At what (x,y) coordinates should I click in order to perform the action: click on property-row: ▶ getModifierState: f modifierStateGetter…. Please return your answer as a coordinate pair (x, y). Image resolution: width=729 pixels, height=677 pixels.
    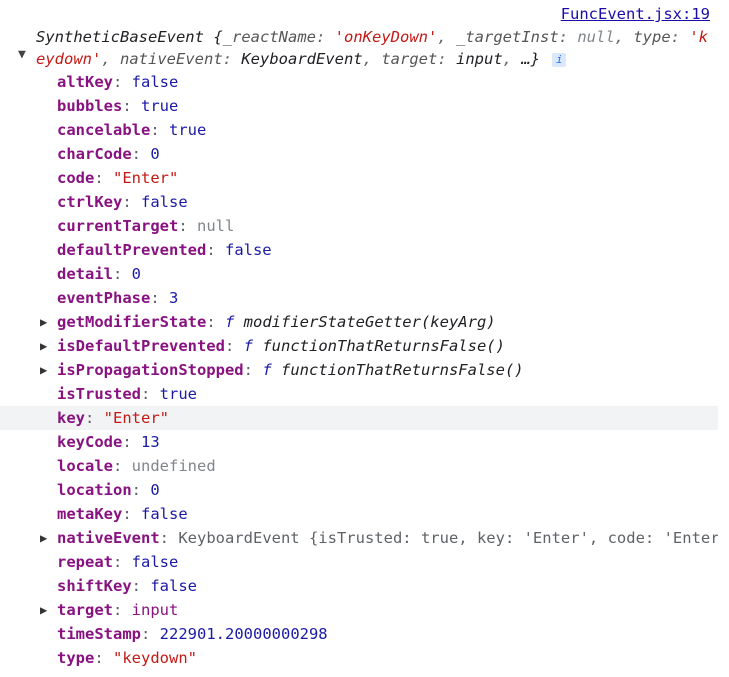
    Looking at the image, I should click on (359, 322).